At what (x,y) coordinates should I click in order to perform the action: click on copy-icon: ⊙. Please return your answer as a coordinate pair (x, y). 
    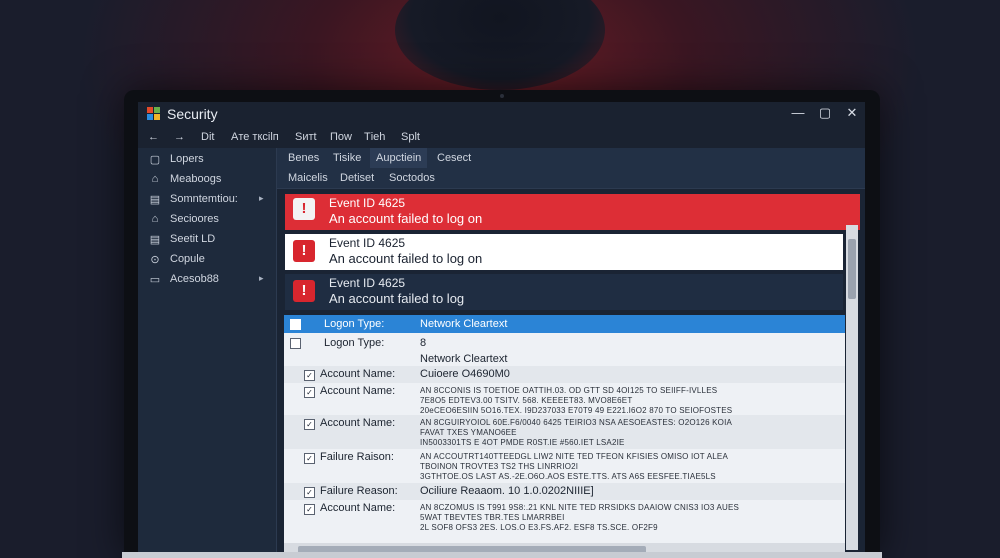
    Looking at the image, I should click on (155, 260).